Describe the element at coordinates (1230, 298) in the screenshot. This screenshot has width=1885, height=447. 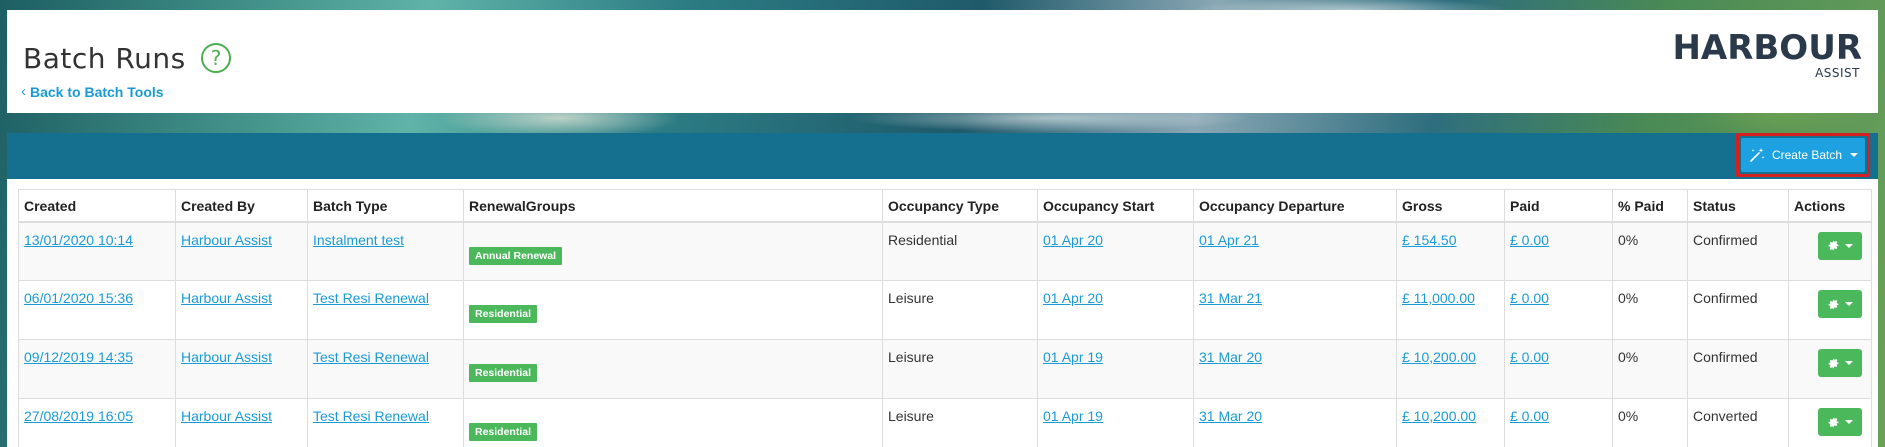
I see `occupancy-departure-link: 31 Mar 21` at that location.